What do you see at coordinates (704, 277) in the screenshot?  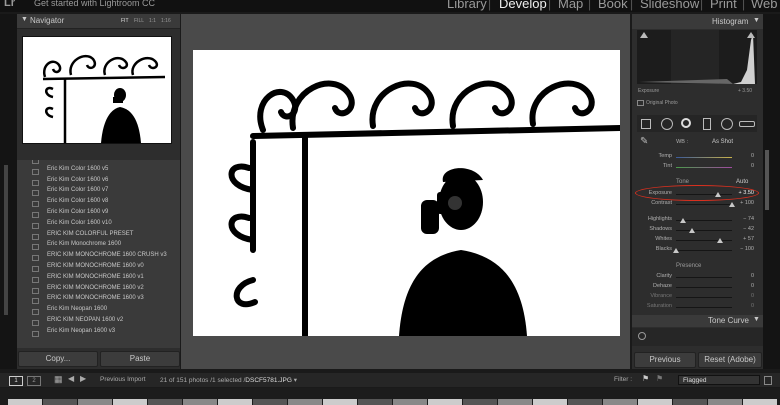 I see `clarity-slider-track` at bounding box center [704, 277].